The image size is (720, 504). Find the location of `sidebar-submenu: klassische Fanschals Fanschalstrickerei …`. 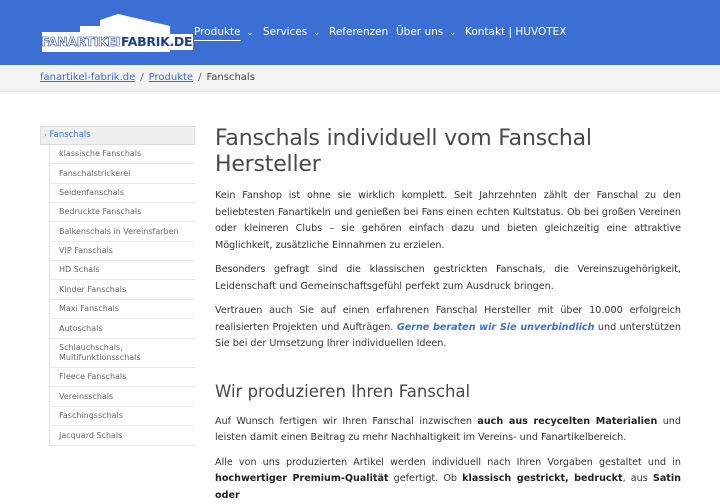

sidebar-submenu: klassische Fanschals Fanschalstrickerei … is located at coordinates (122, 295).